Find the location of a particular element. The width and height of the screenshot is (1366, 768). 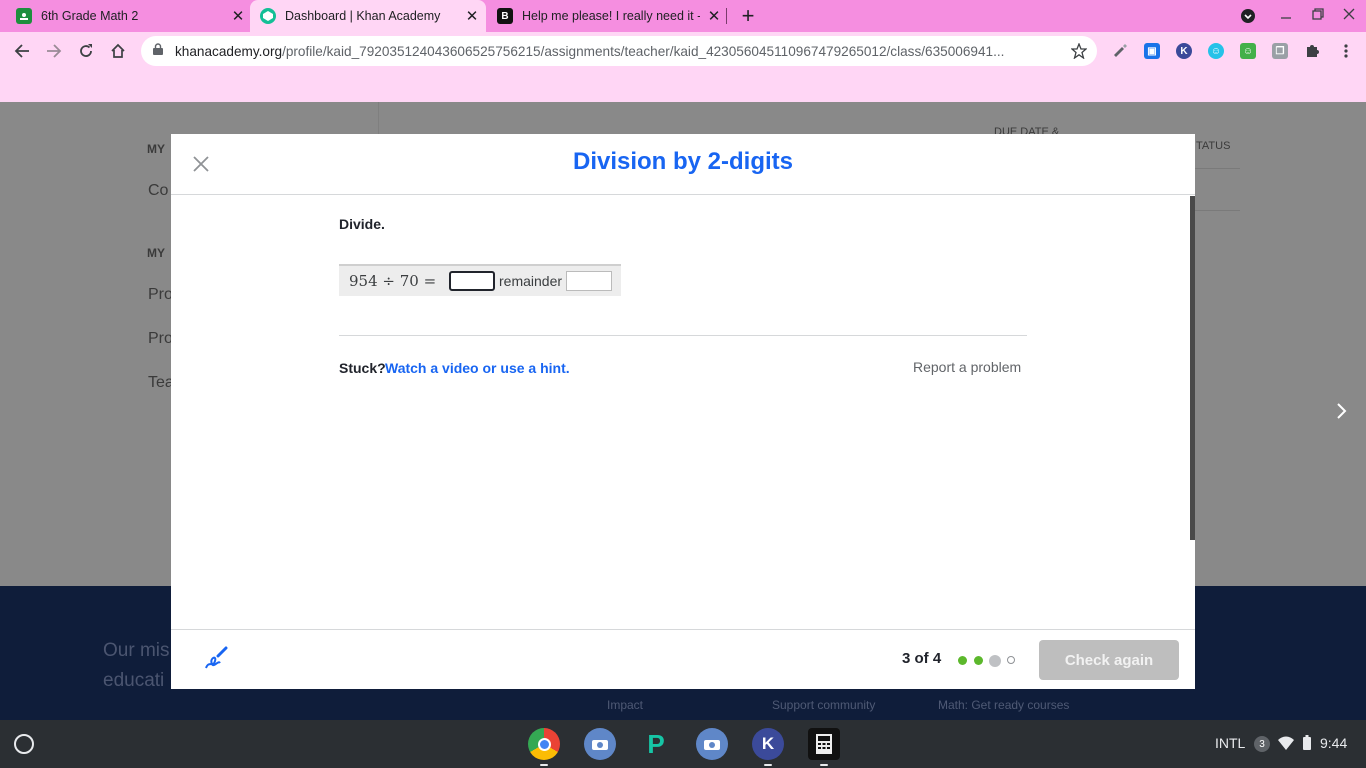

reload-icon is located at coordinates (86, 51).